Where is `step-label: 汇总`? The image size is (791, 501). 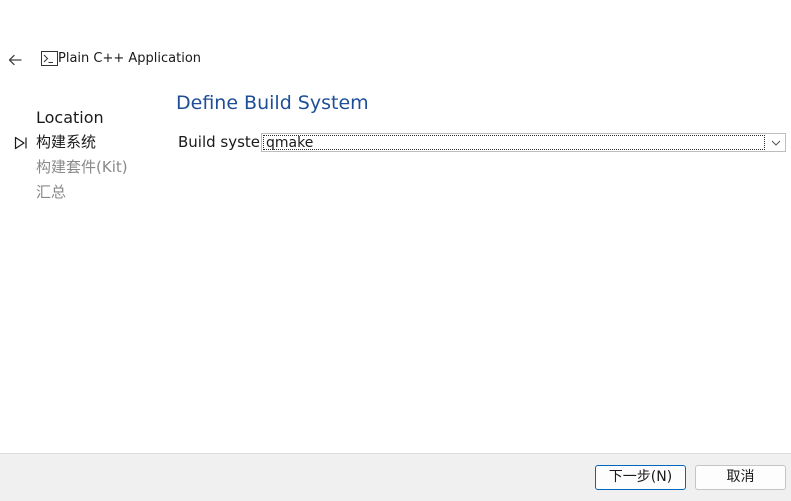 step-label: 汇总 is located at coordinates (51, 192).